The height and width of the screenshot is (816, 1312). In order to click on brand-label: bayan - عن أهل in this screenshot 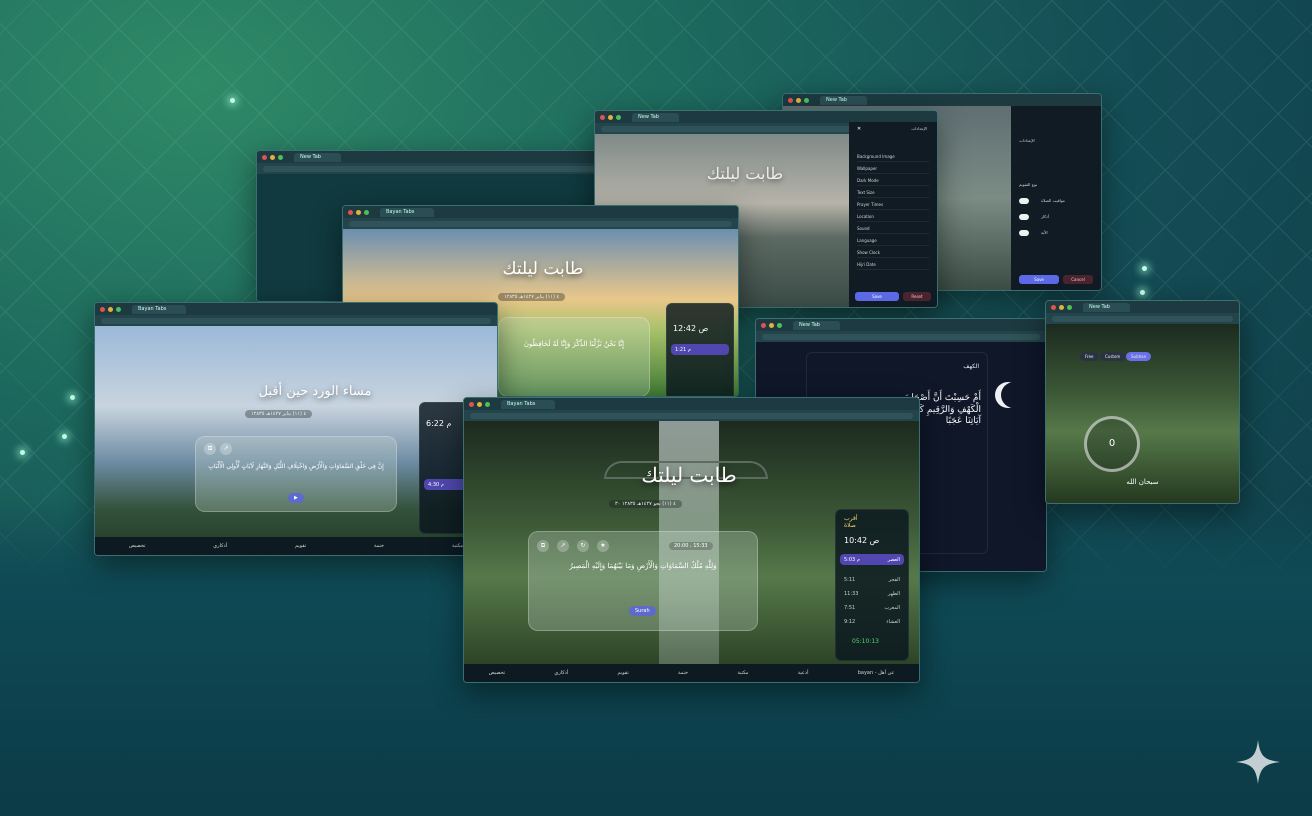, I will do `click(876, 673)`.